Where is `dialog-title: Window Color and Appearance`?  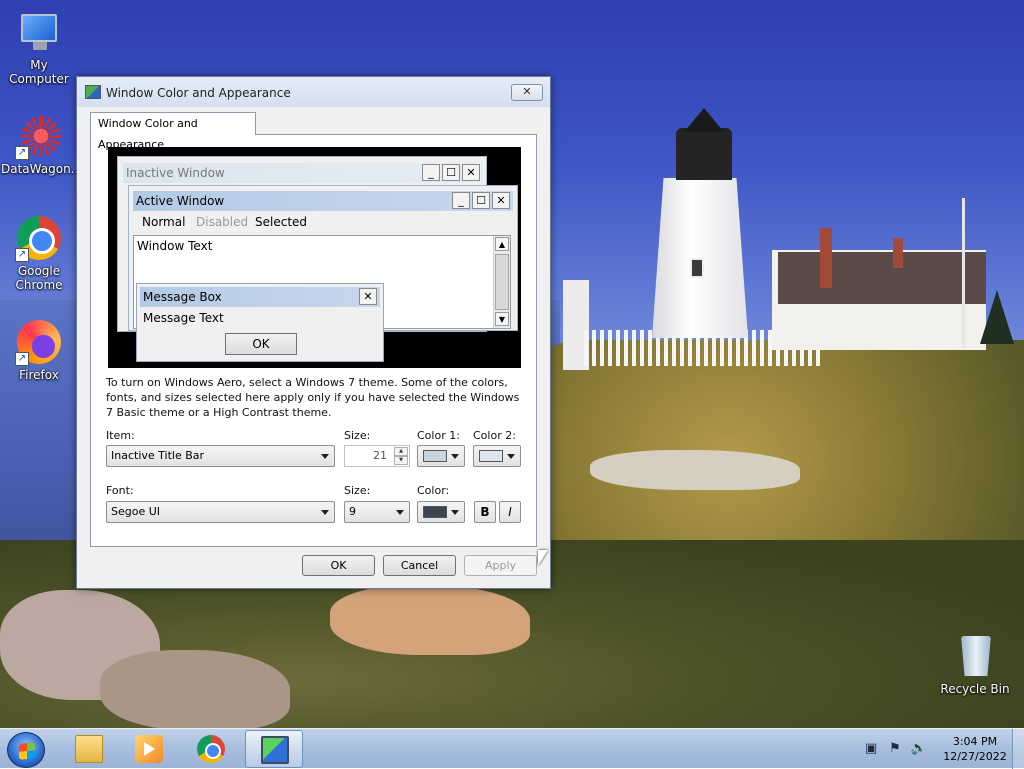 dialog-title: Window Color and Appearance is located at coordinates (198, 93).